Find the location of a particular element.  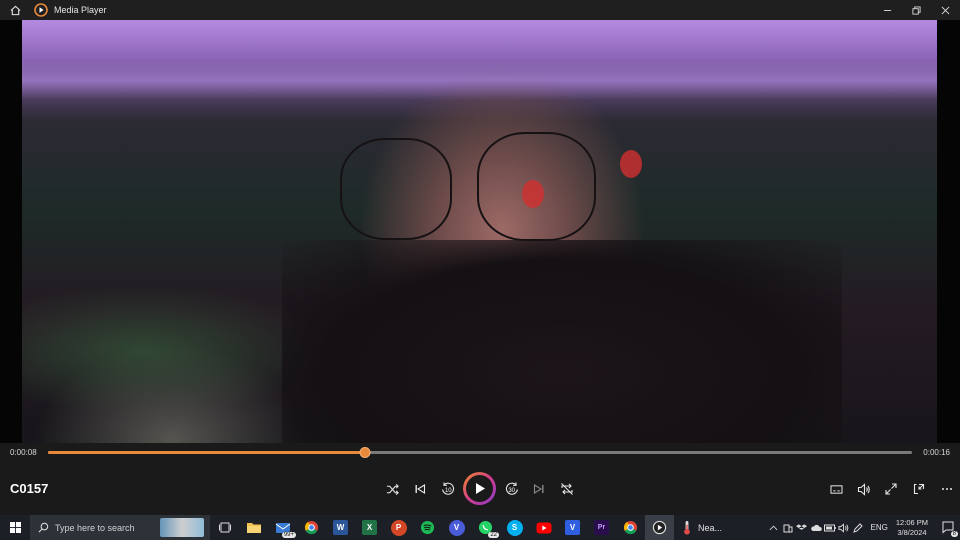

taskbar-search: Type here to search is located at coordinates (120, 527).